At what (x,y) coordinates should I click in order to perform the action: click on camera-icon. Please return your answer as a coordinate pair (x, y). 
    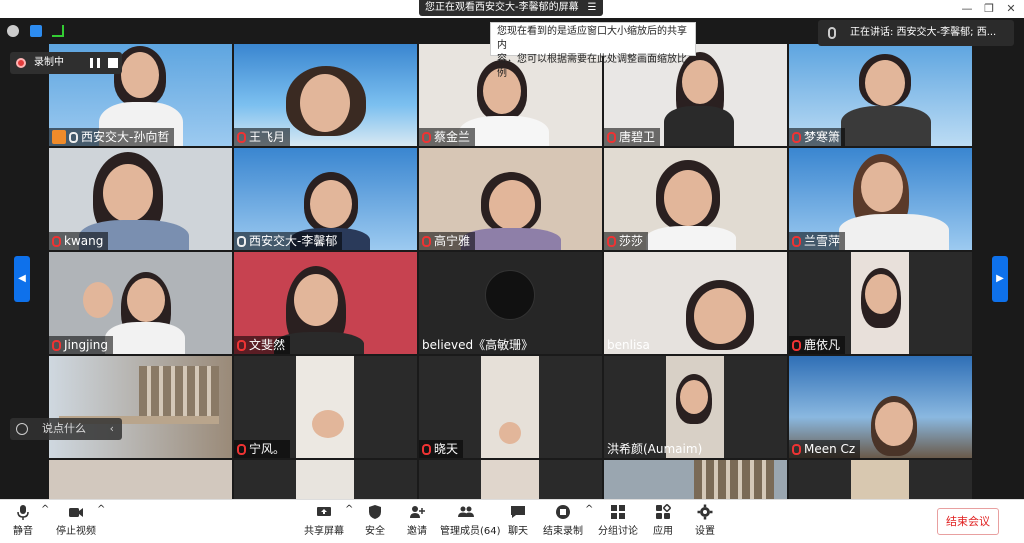
    Looking at the image, I should click on (76, 512).